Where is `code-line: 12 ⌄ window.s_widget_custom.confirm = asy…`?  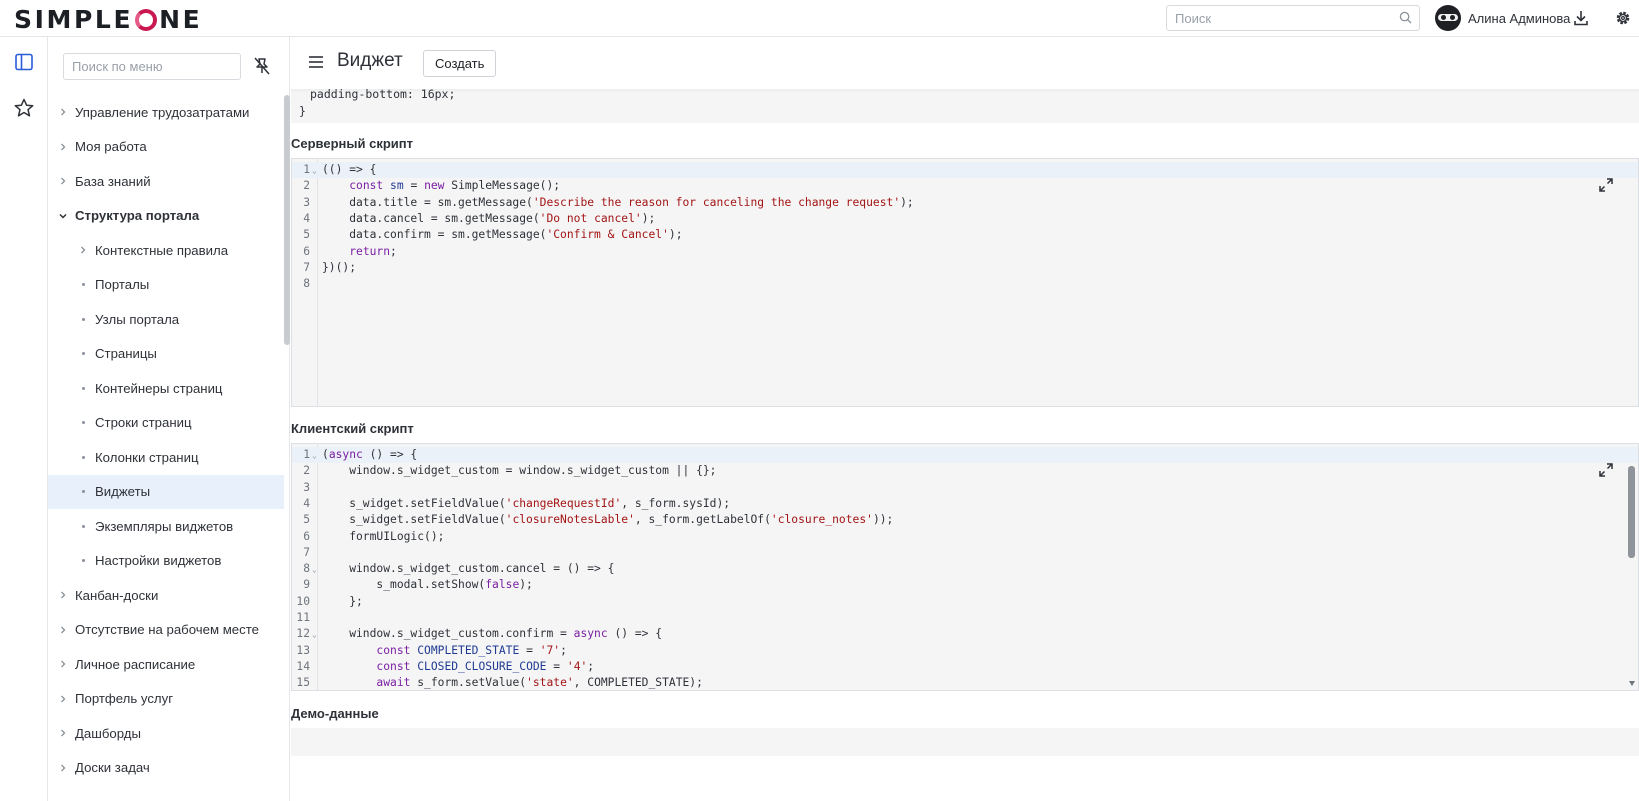
code-line: 12 ⌄ window.s_widget_custom.confirm = asy… is located at coordinates (965, 634).